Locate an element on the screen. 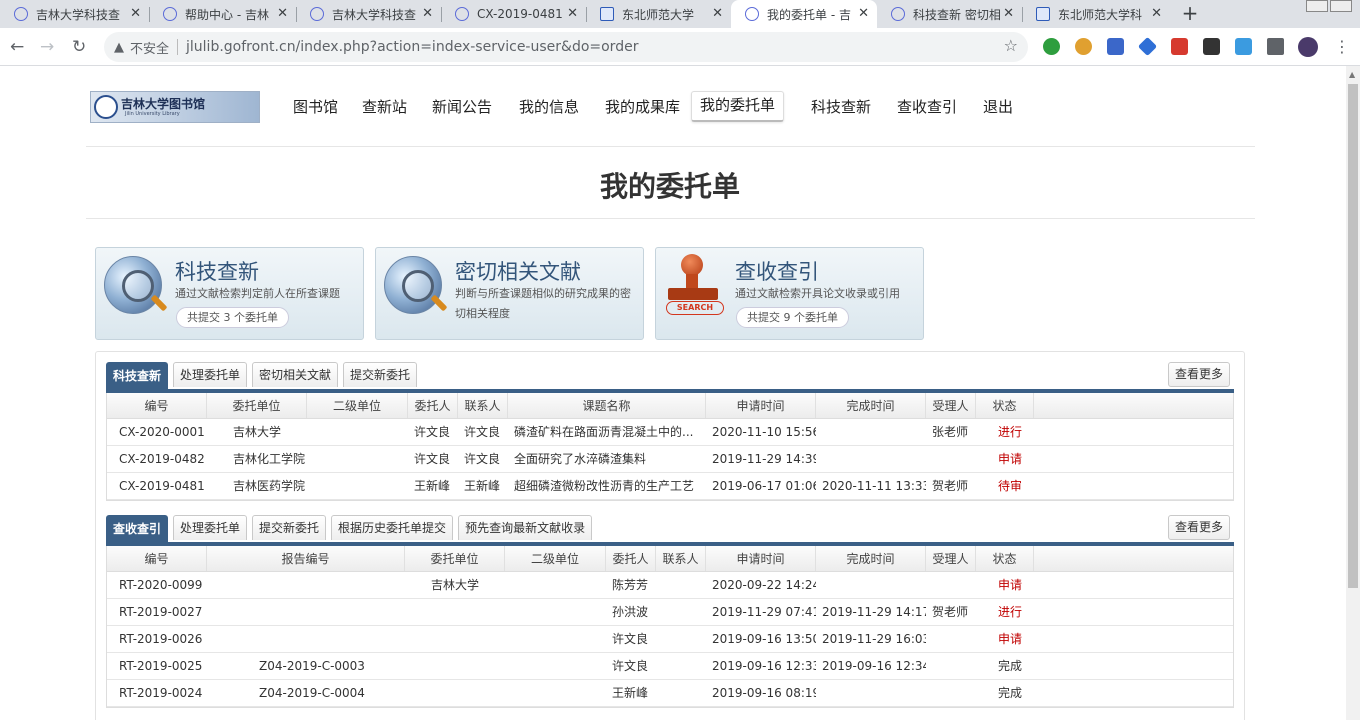 The image size is (1360, 720). section-tab: 预先查询最新文献收录 is located at coordinates (525, 527).